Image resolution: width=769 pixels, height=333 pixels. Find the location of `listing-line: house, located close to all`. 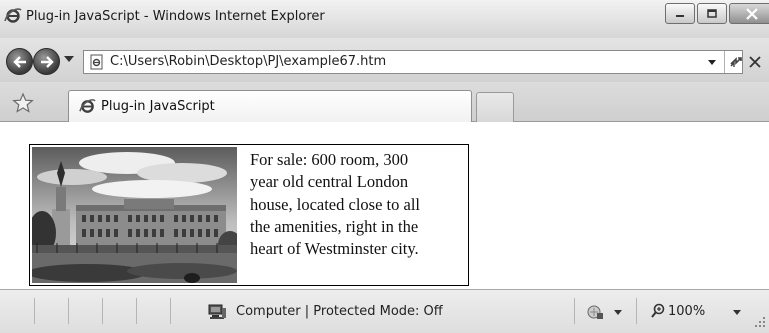

listing-line: house, located close to all is located at coordinates (335, 204).